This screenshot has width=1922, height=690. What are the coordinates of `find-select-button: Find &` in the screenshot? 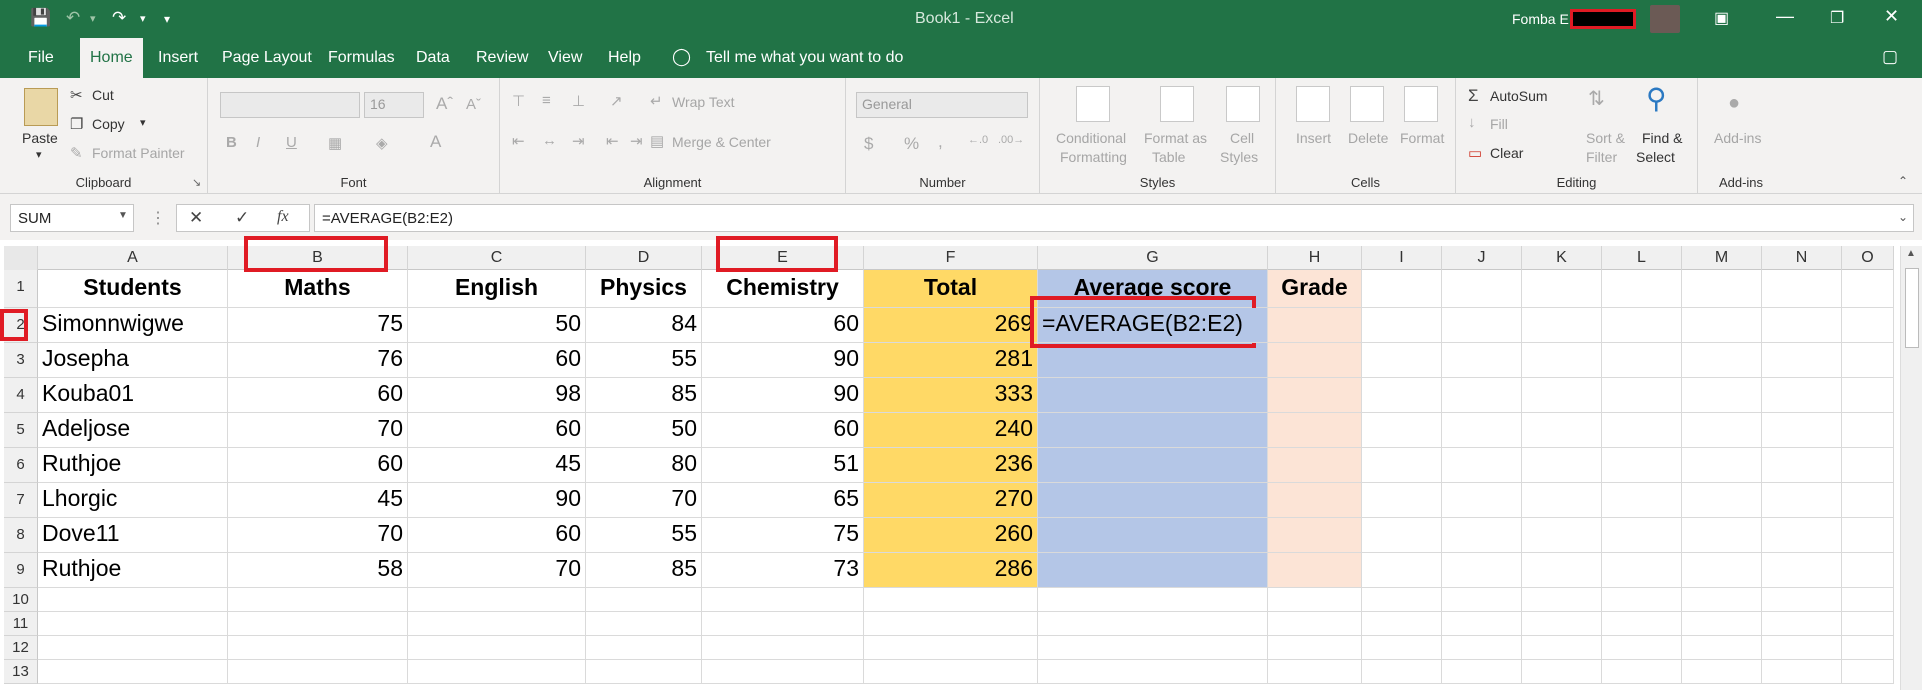 It's located at (1662, 138).